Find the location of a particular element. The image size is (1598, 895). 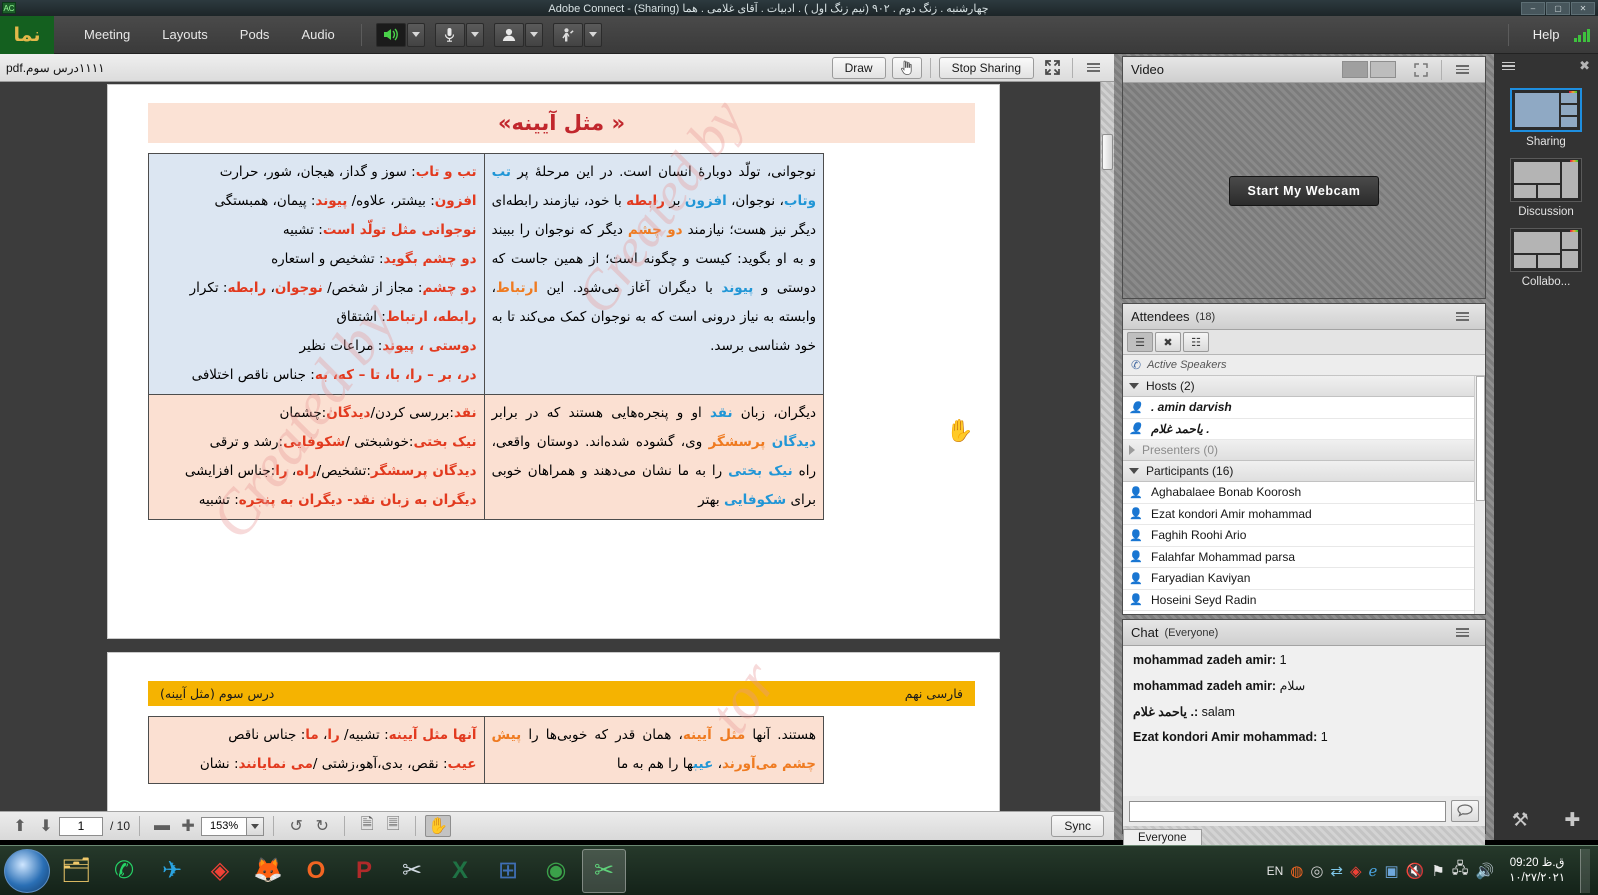

language-indicator: EN is located at coordinates (1275, 871).